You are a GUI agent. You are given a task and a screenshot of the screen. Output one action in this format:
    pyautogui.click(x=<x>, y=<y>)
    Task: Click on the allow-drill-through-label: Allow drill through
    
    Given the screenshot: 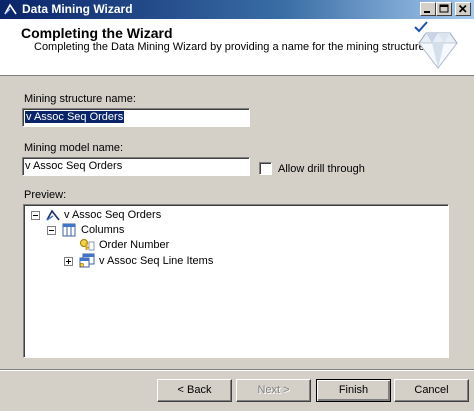 What is the action you would take?
    pyautogui.click(x=321, y=169)
    